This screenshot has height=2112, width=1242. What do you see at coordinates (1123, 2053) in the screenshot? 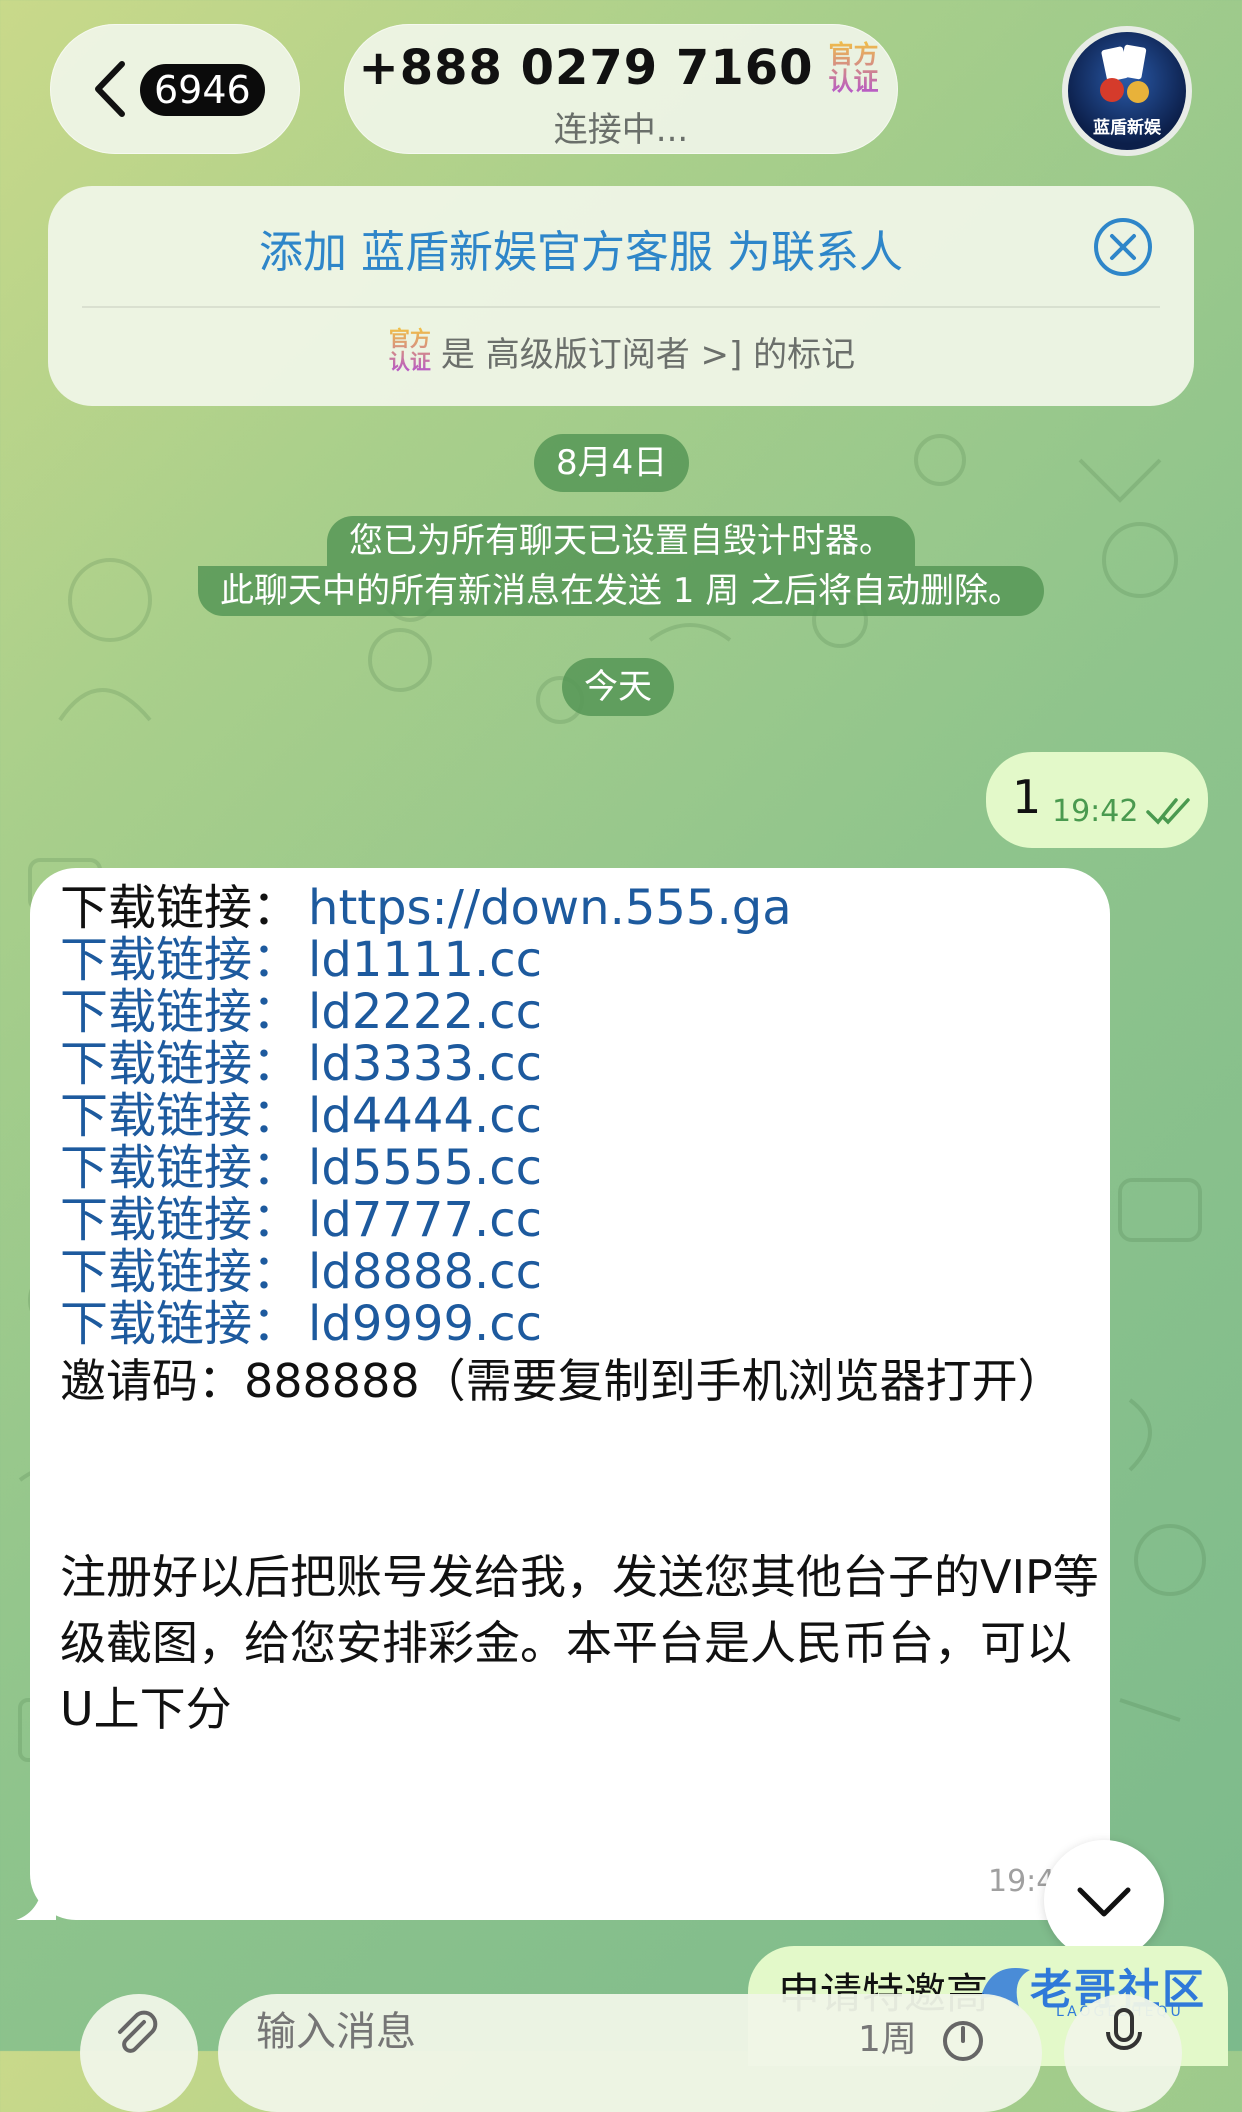
I see `microphone-button` at bounding box center [1123, 2053].